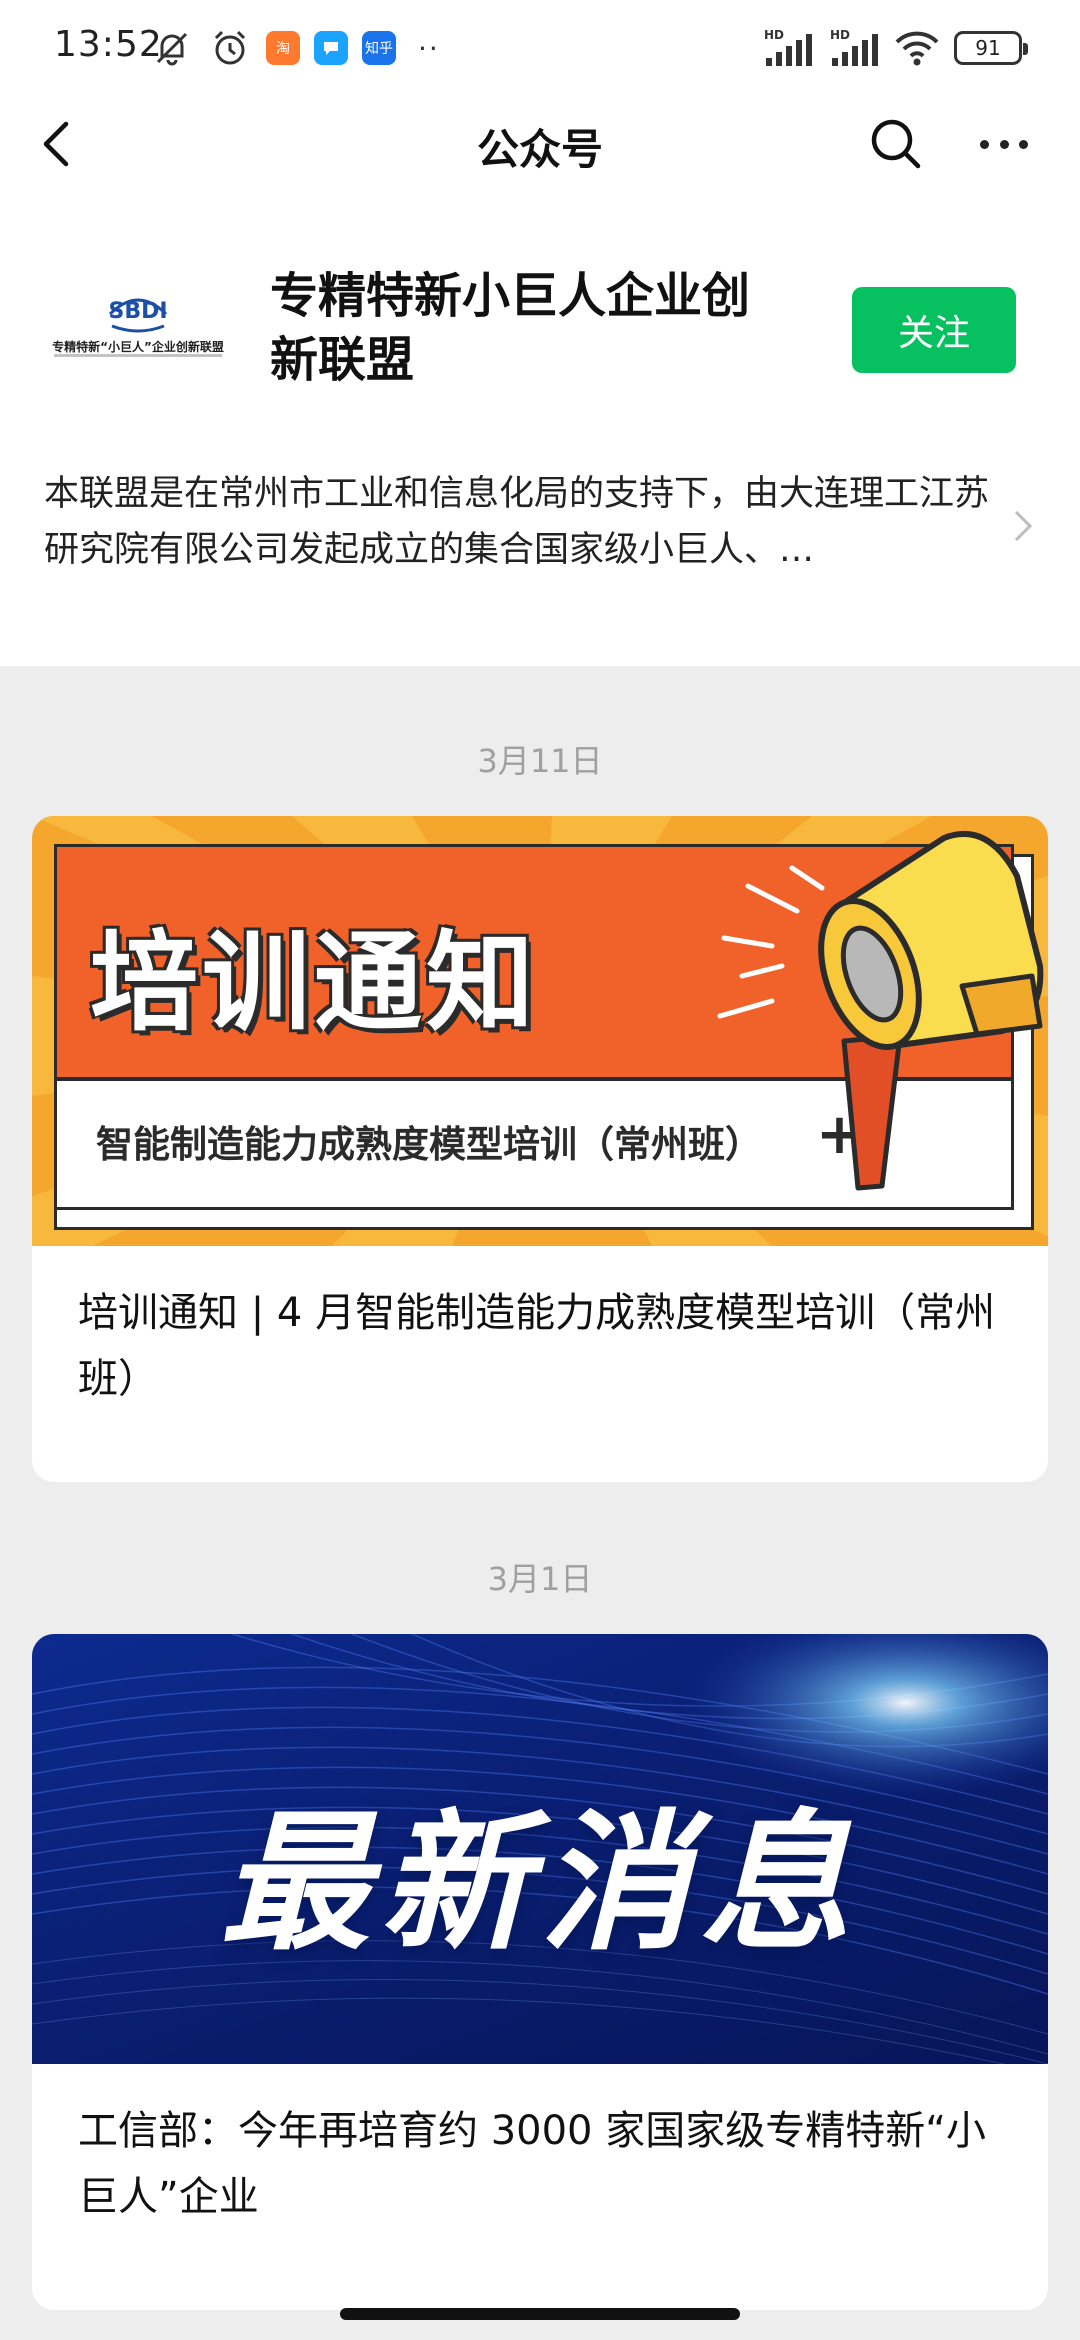 Image resolution: width=1080 pixels, height=2340 pixels. I want to click on status-time: 13:52, so click(108, 44).